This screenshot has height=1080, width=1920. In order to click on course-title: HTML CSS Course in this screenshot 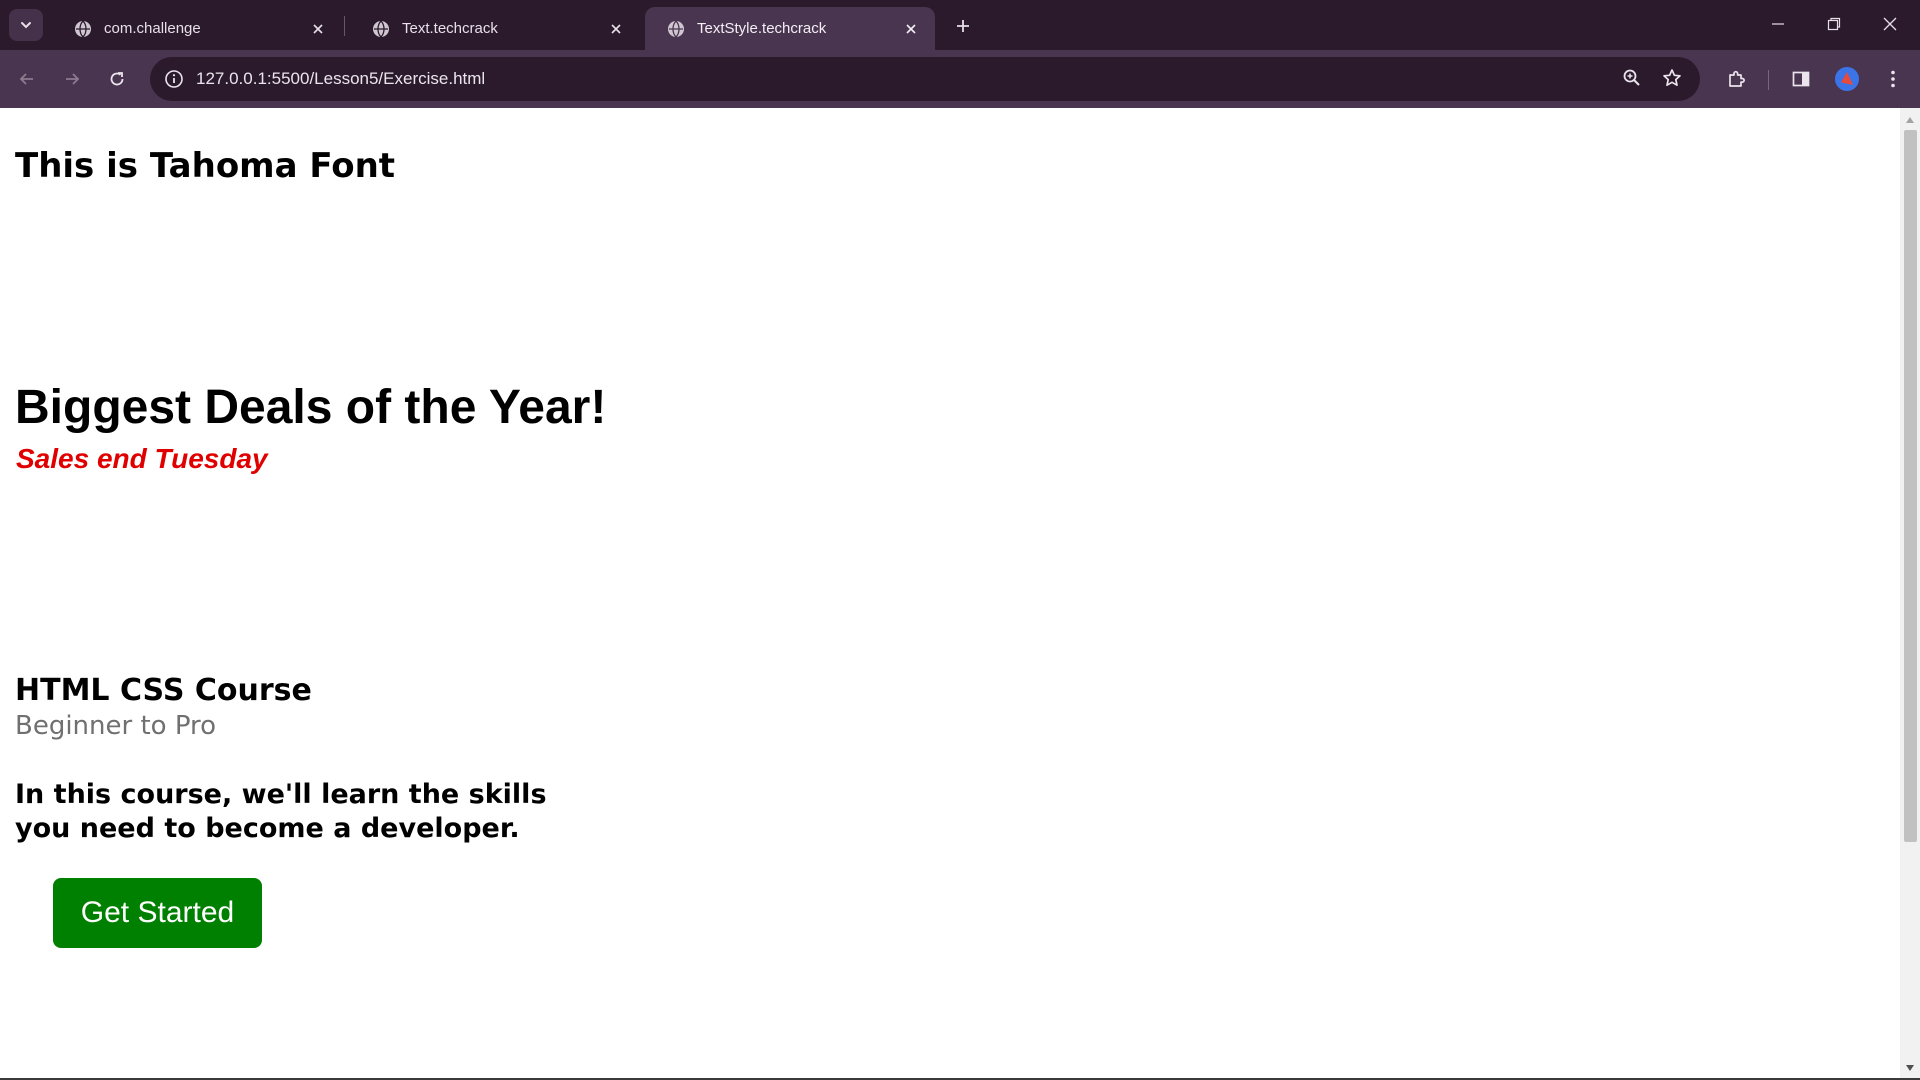, I will do `click(163, 690)`.